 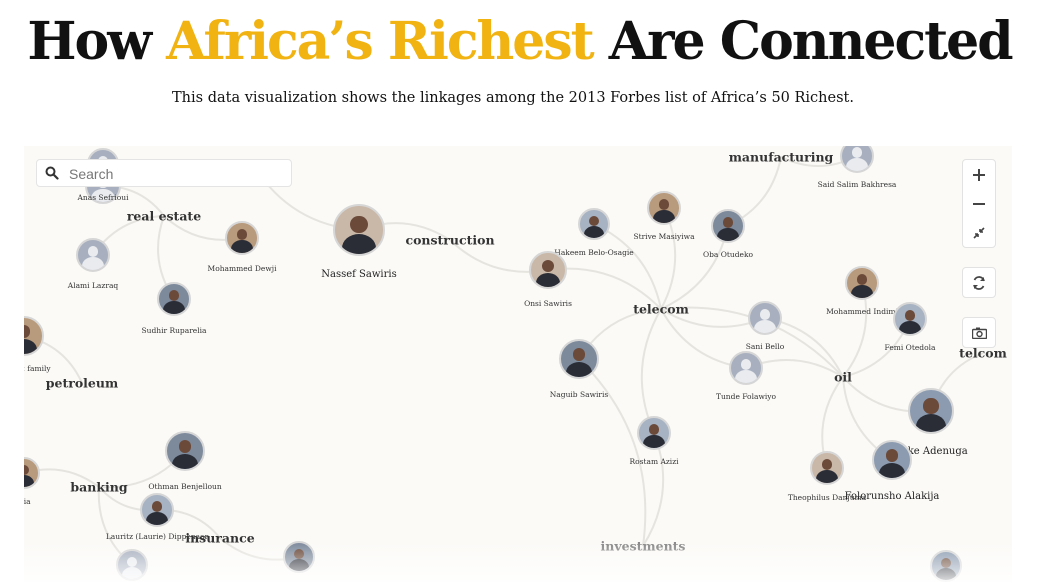 What do you see at coordinates (664, 236) in the screenshot?
I see `person-name: Strive Masiyiwa` at bounding box center [664, 236].